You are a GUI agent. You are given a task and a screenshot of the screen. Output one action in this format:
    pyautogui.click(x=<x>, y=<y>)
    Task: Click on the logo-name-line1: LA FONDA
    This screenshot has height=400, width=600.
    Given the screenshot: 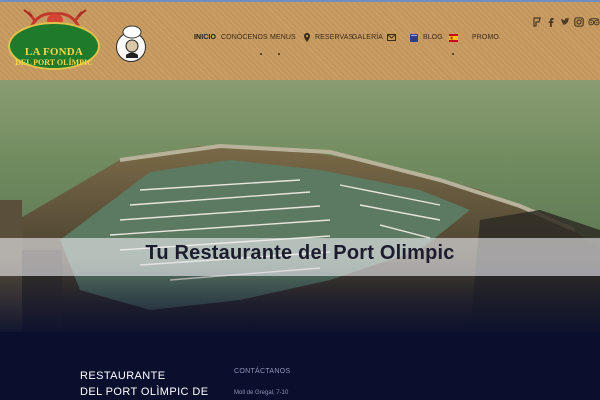 What is the action you would take?
    pyautogui.click(x=54, y=52)
    